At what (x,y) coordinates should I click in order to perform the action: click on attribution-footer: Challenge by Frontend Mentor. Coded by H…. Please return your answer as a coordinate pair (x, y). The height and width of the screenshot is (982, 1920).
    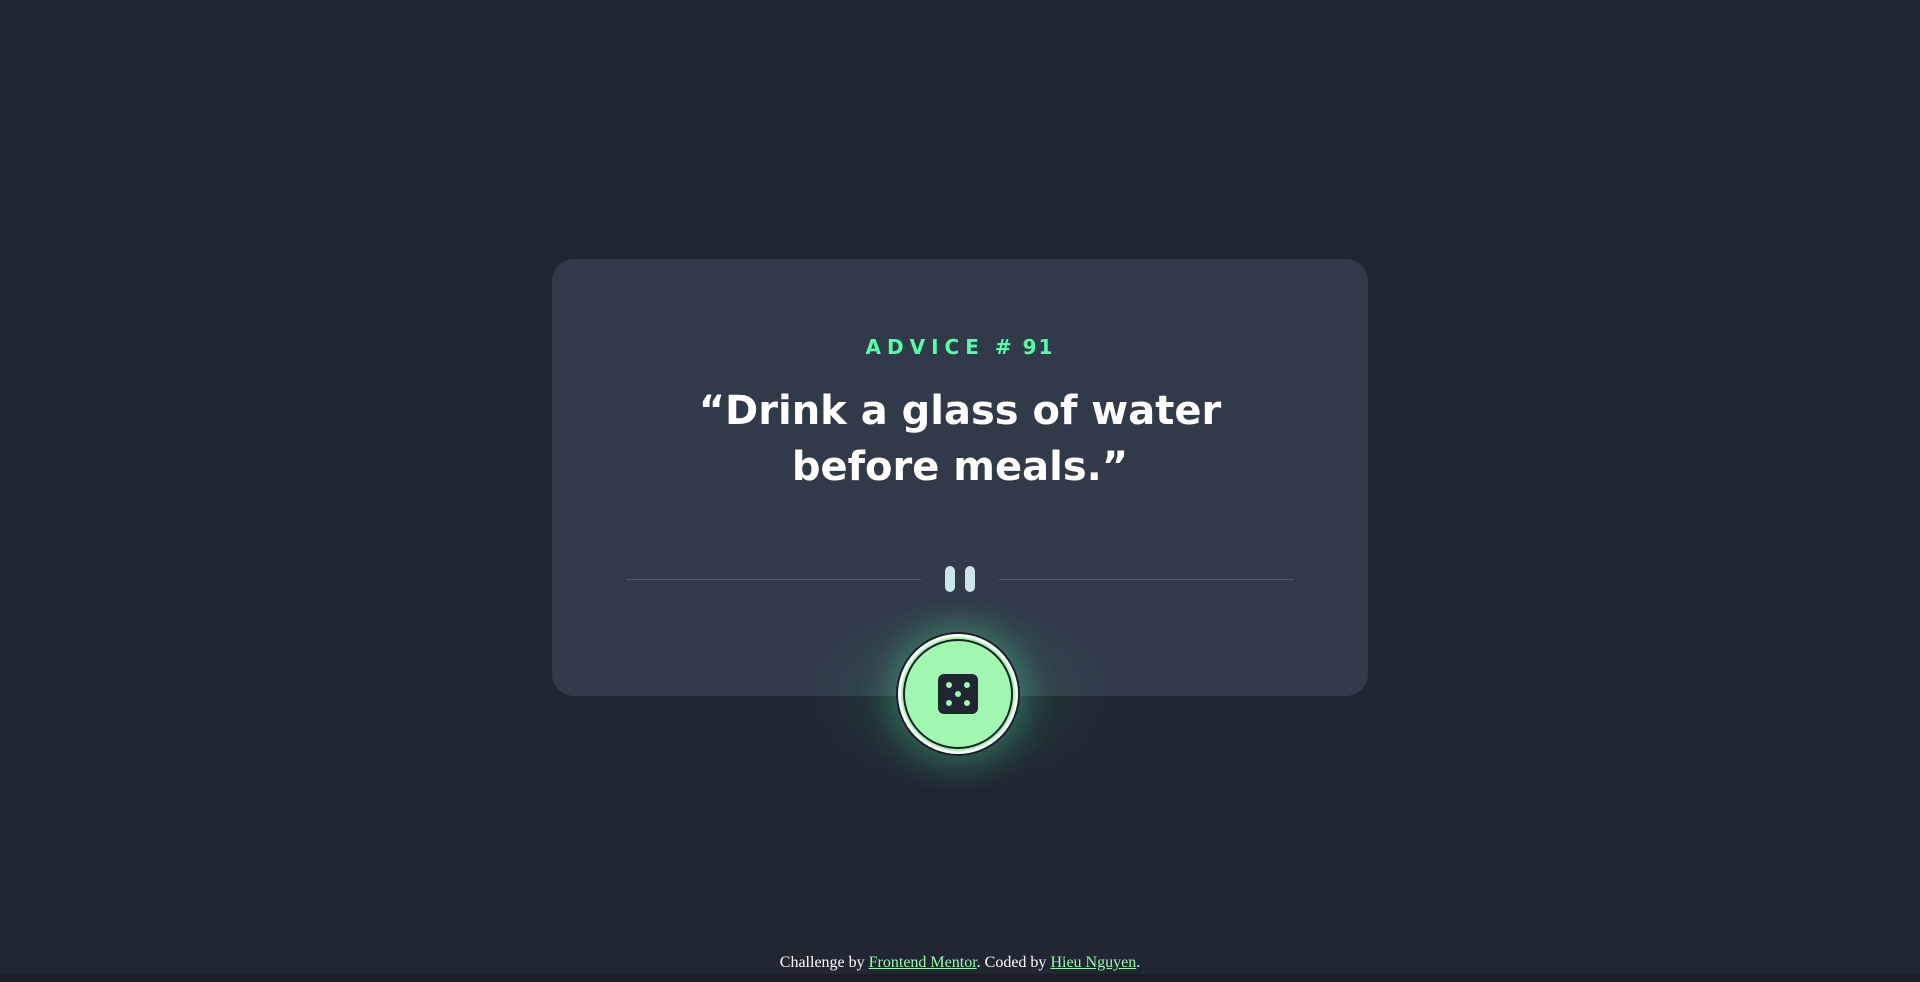
    Looking at the image, I should click on (960, 963).